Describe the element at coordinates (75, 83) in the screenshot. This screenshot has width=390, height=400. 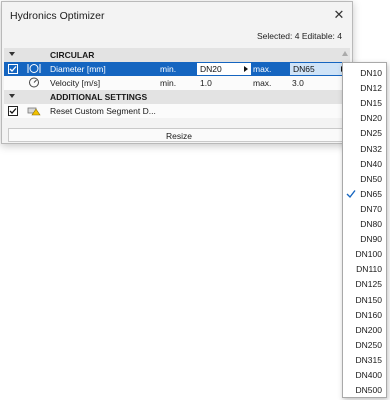
I see `velocity-label: Velocity [m/s]` at that location.